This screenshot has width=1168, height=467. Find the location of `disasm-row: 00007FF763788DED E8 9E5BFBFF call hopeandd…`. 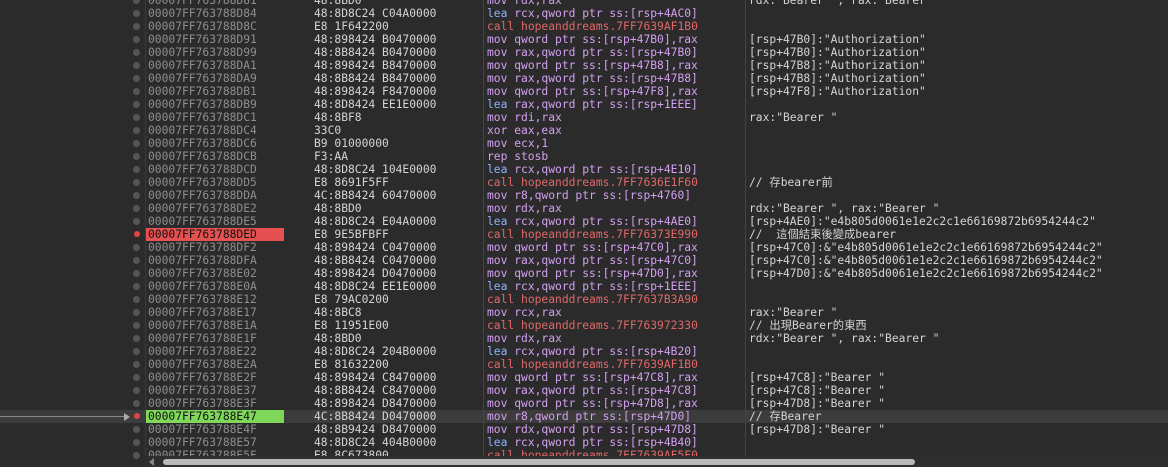

disasm-row: 00007FF763788DED E8 9E5BFBFF call hopeandd… is located at coordinates (584, 234).